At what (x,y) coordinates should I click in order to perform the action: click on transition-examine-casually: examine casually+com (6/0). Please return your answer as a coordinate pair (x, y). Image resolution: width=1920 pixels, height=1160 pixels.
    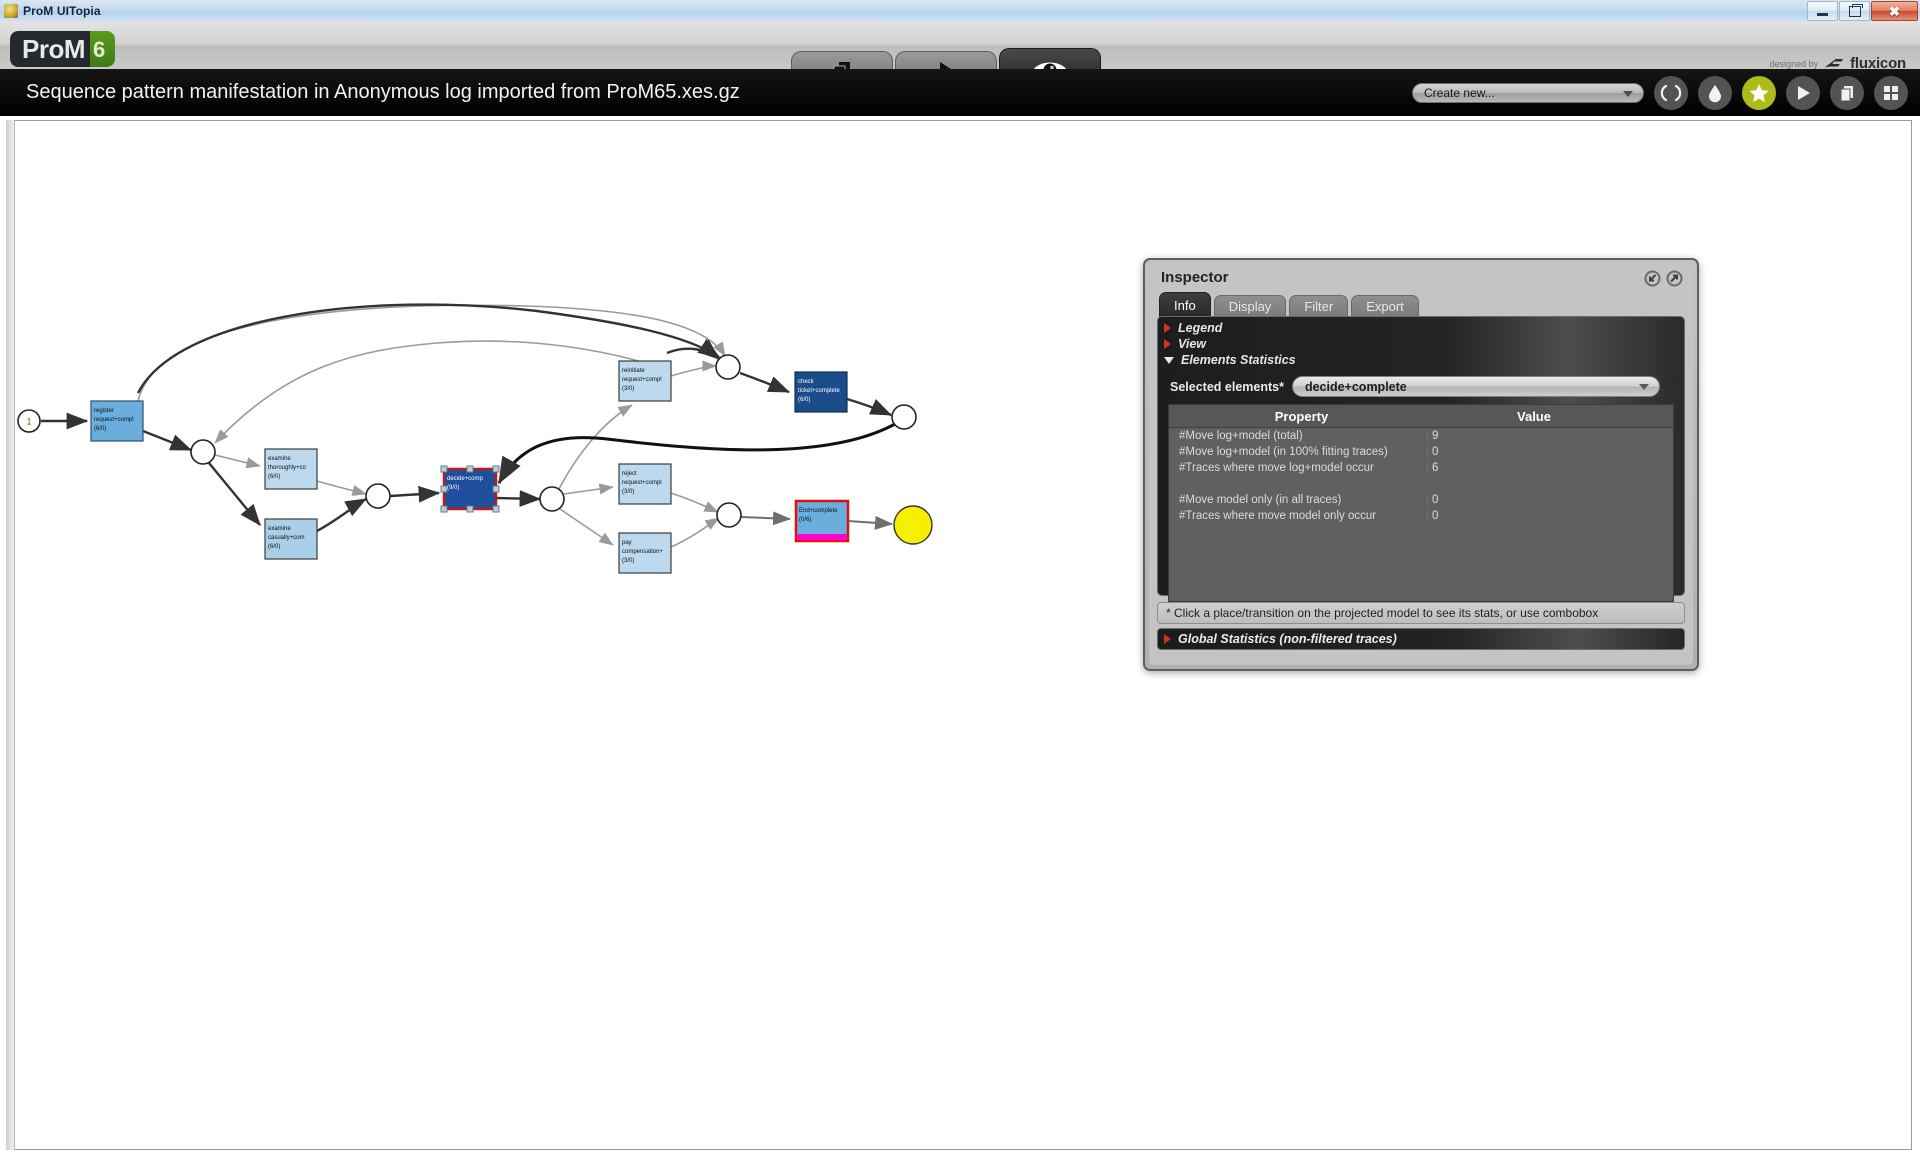
    Looking at the image, I should click on (291, 539).